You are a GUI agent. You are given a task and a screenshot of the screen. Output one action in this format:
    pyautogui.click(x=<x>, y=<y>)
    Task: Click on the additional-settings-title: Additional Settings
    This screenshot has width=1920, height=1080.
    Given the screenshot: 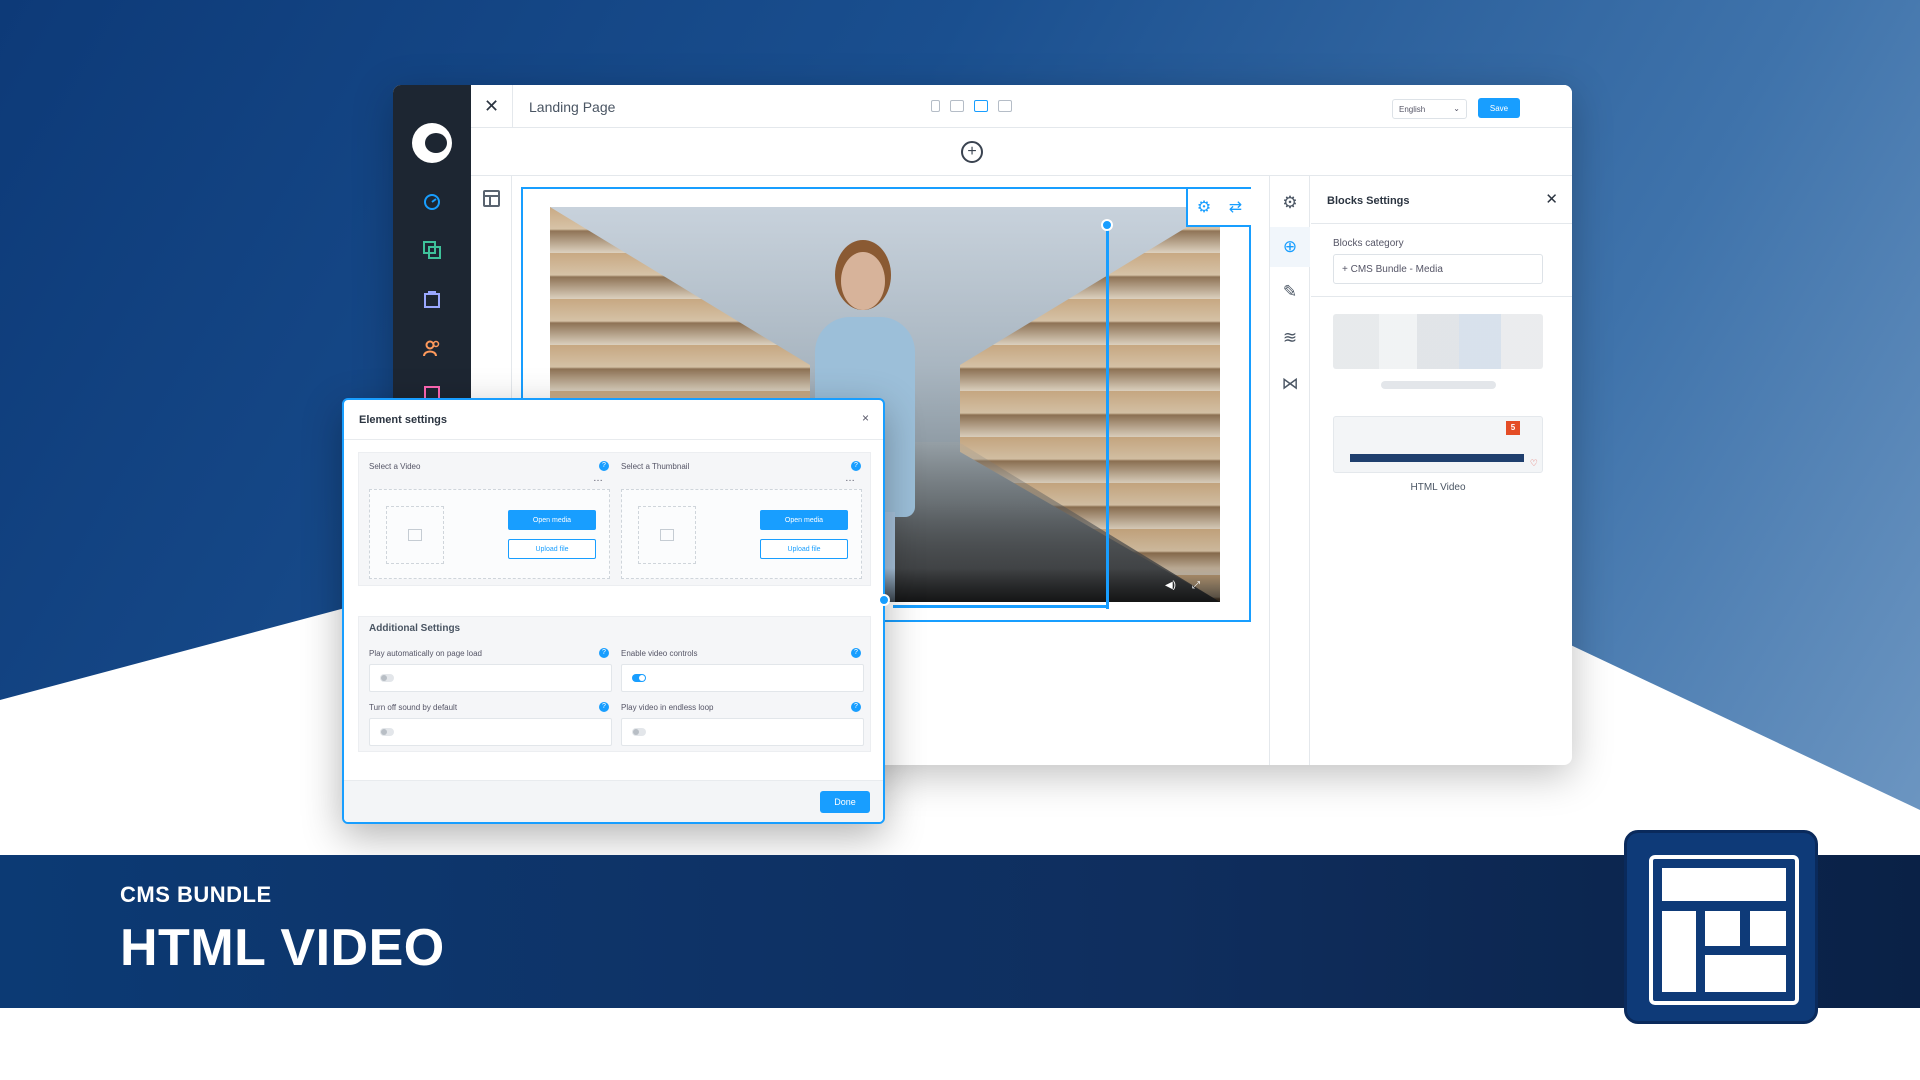 What is the action you would take?
    pyautogui.click(x=415, y=628)
    